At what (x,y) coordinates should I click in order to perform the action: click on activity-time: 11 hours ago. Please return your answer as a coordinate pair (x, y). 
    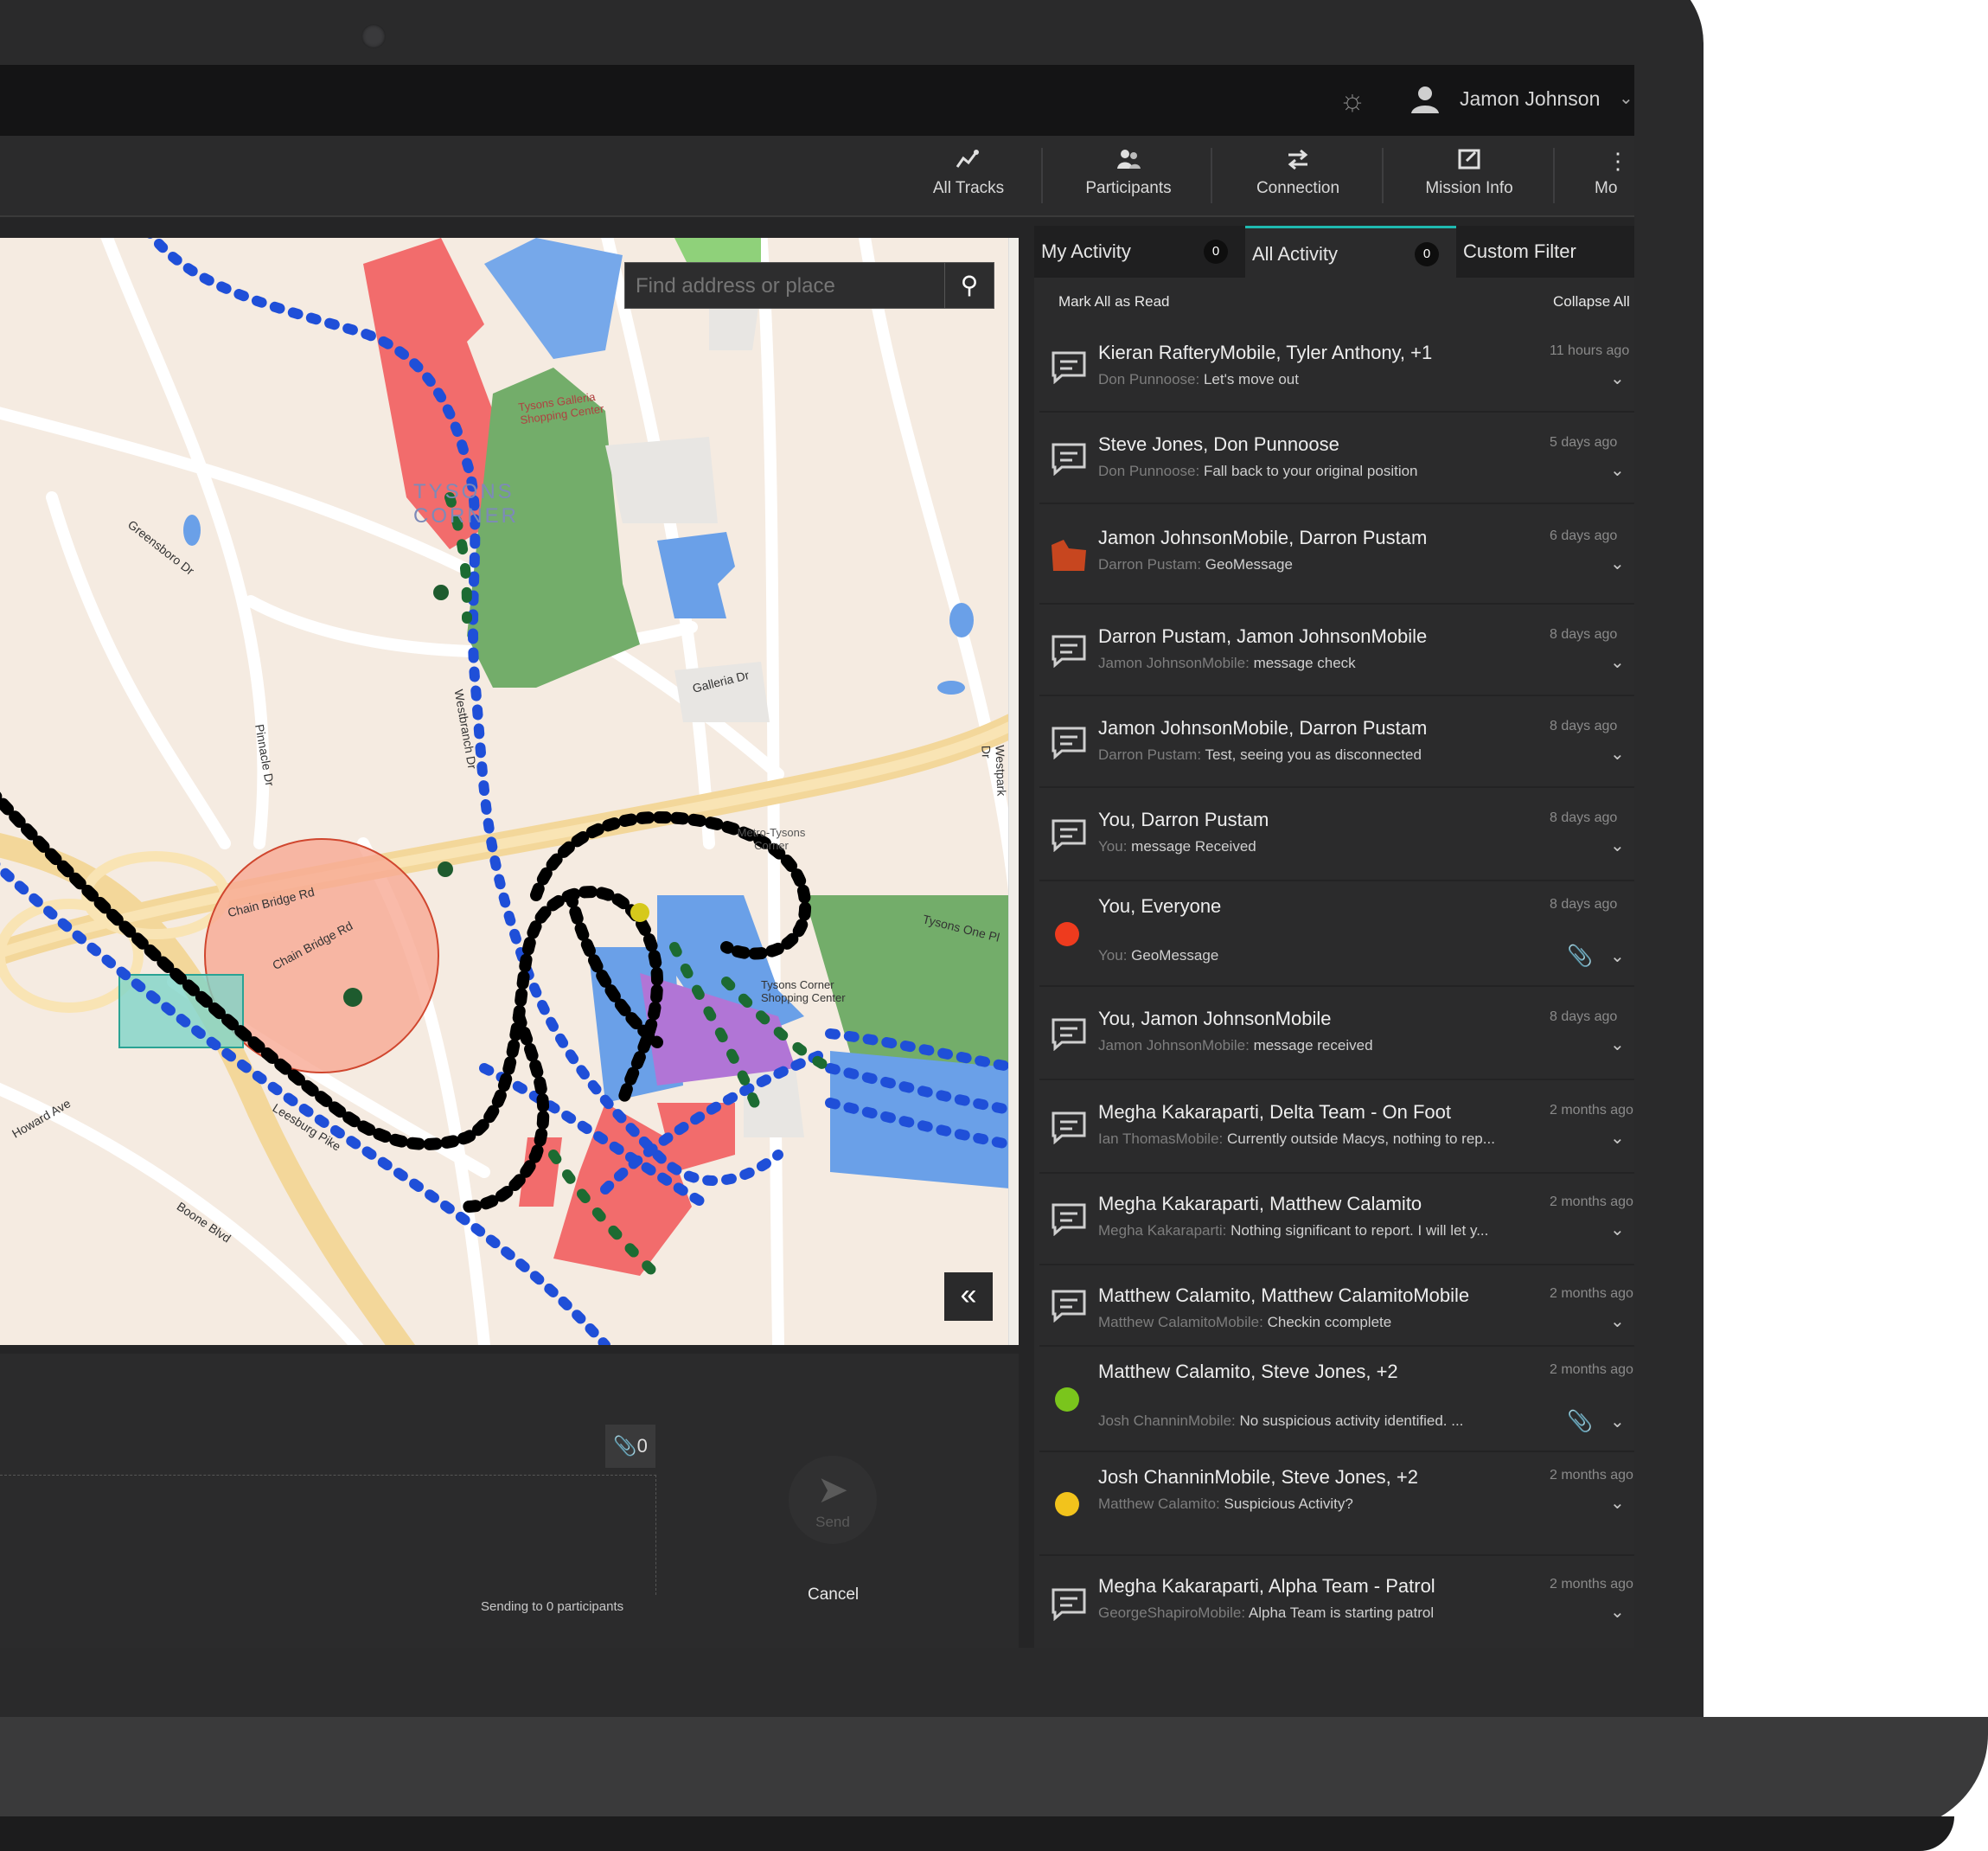
    Looking at the image, I should click on (1590, 350).